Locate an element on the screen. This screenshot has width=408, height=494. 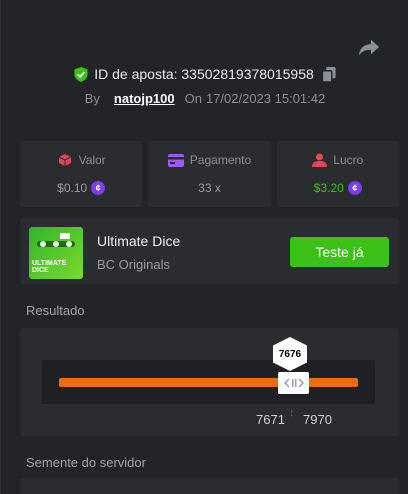
stat-label: Lucro is located at coordinates (348, 160).